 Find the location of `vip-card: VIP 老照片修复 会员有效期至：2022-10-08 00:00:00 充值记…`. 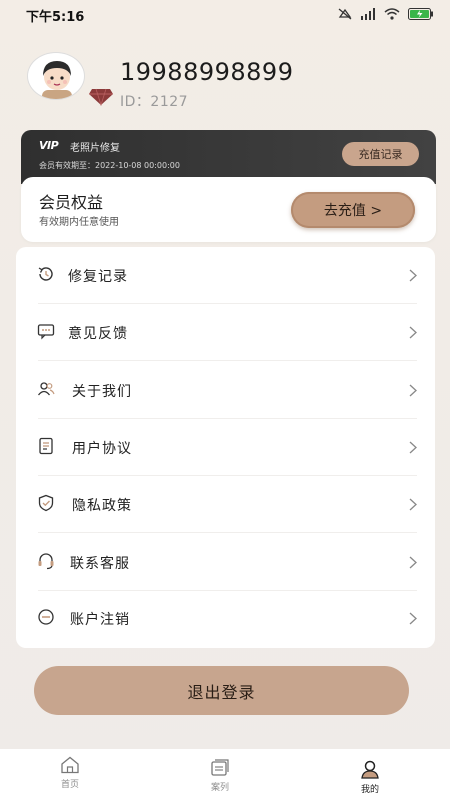

vip-card: VIP 老照片修复 会员有效期至：2022-10-08 00:00:00 充值记… is located at coordinates (228, 157).